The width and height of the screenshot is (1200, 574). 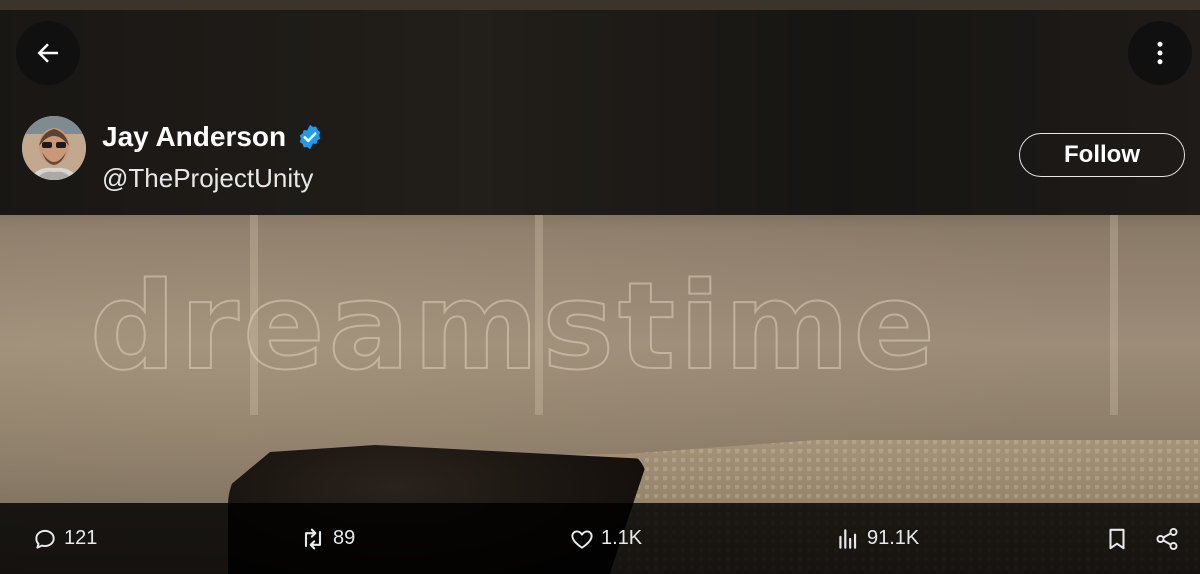 I want to click on avatar, so click(x=54, y=148).